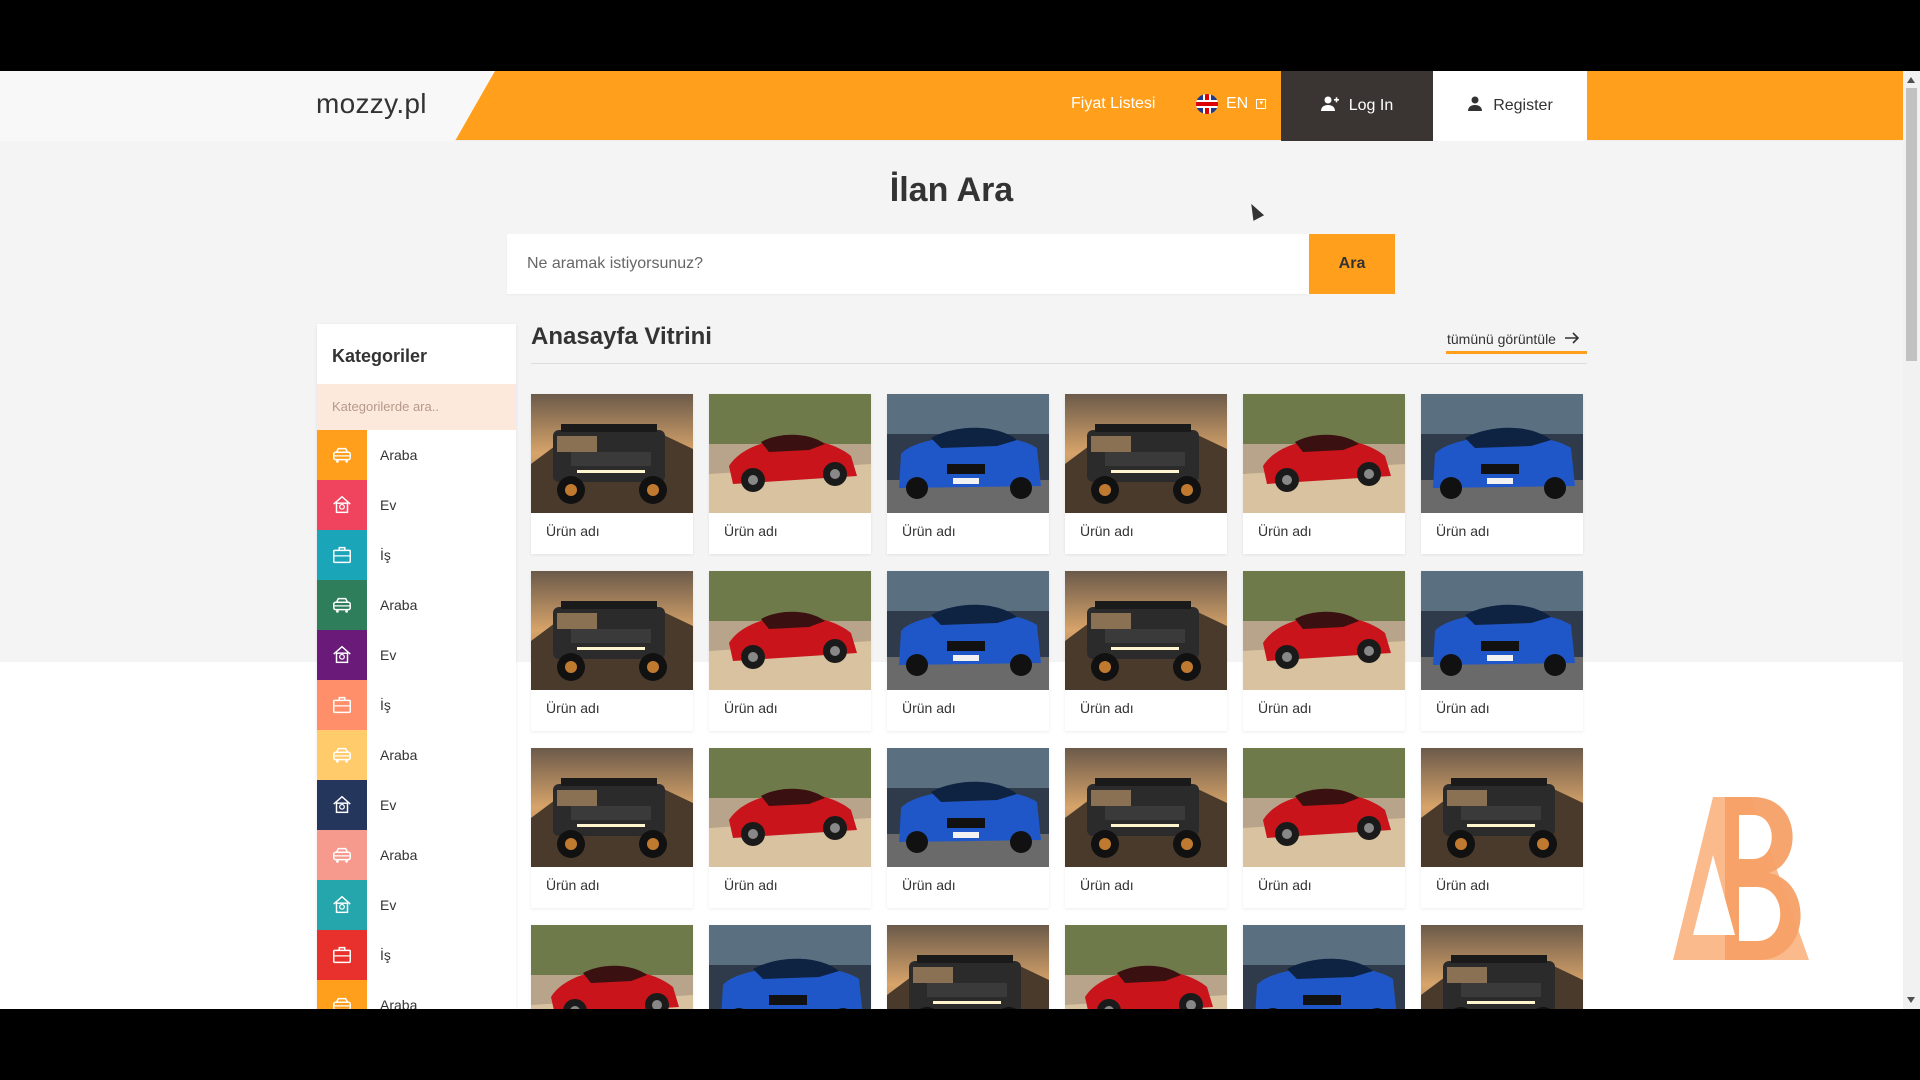  I want to click on user-icon, so click(1475, 106).